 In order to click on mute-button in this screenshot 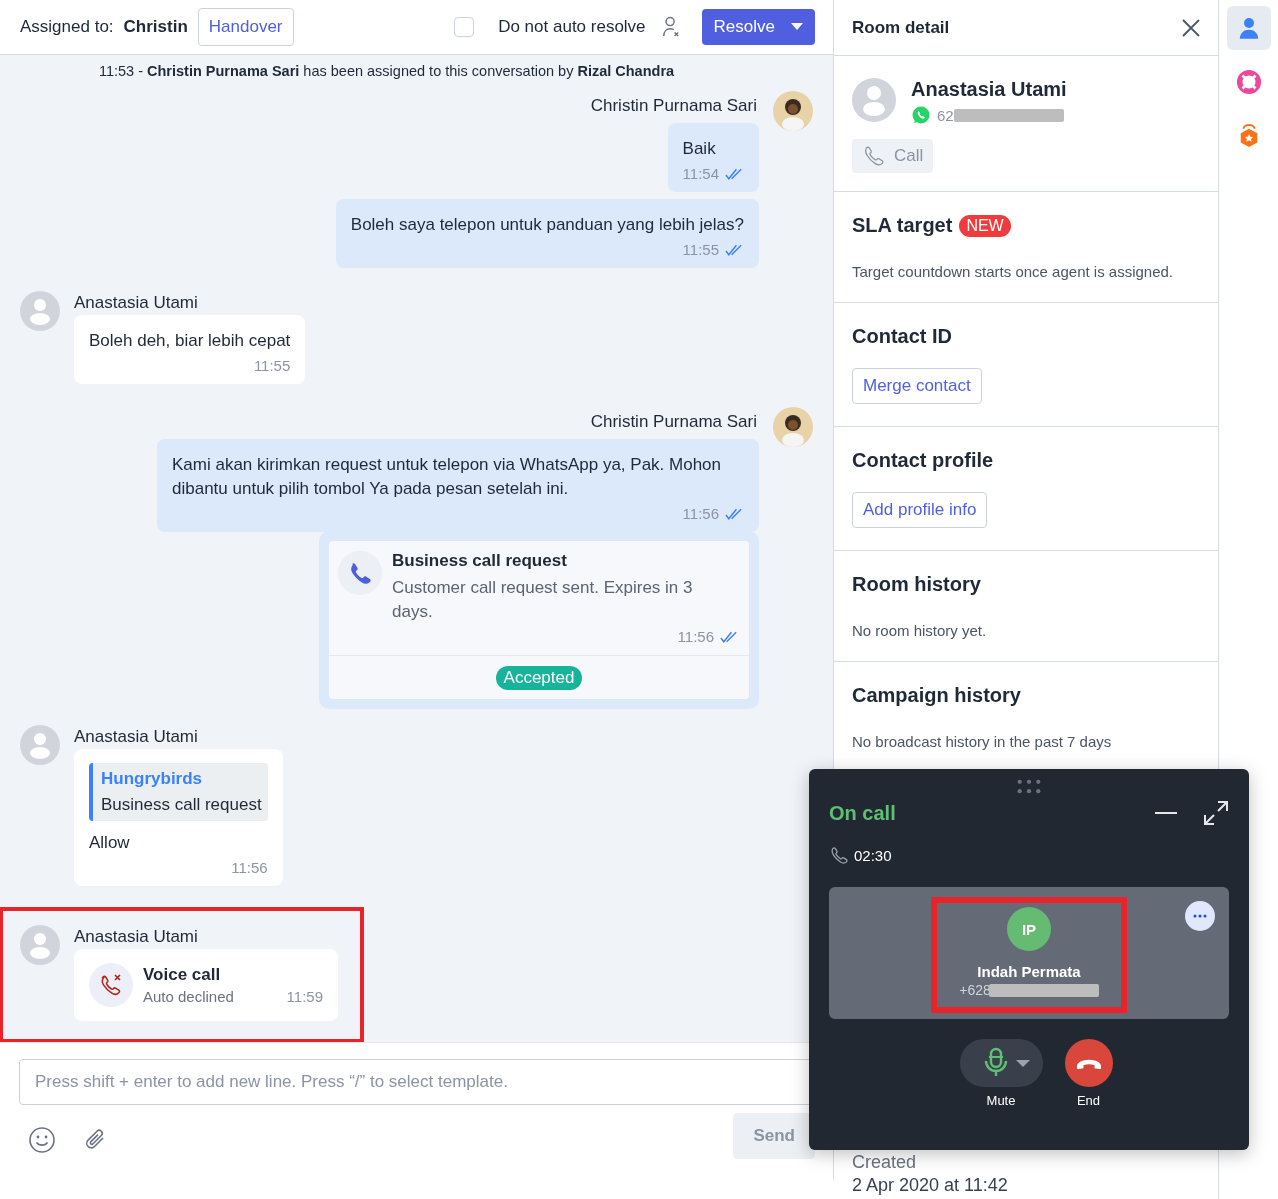, I will do `click(1001, 1063)`.